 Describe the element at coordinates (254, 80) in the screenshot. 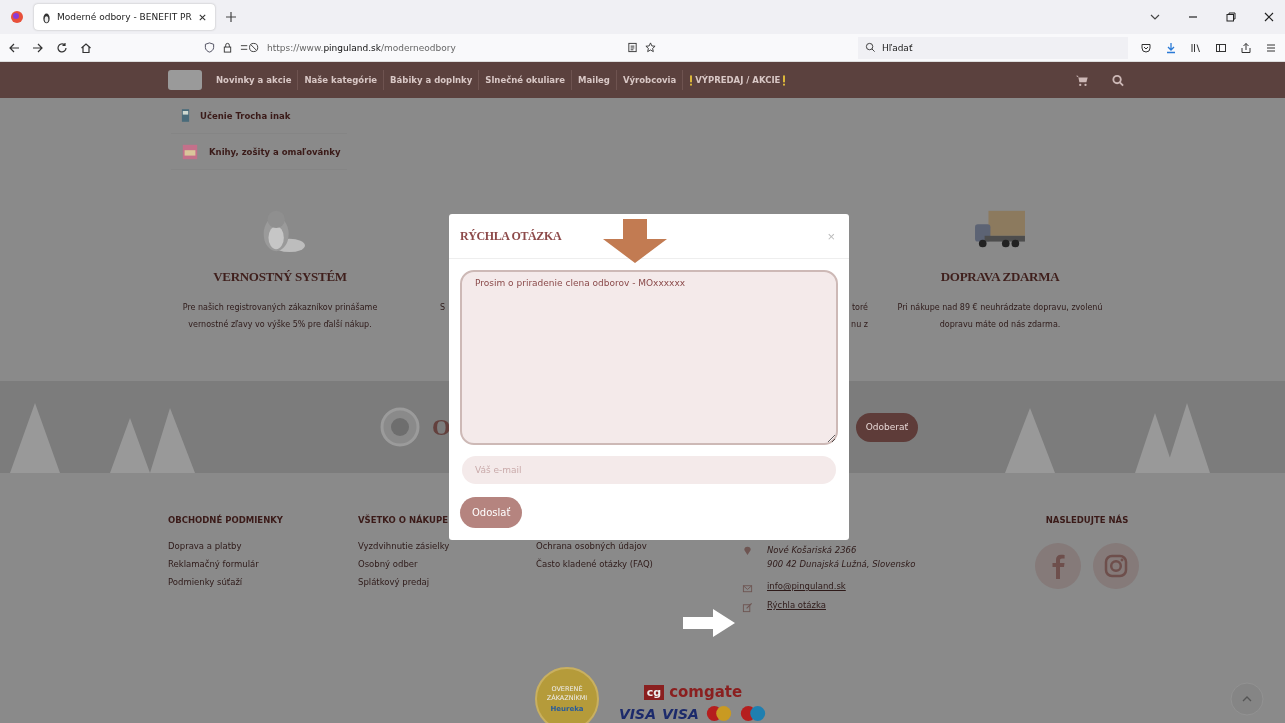

I see `nav-link: Novinky a akcie` at that location.